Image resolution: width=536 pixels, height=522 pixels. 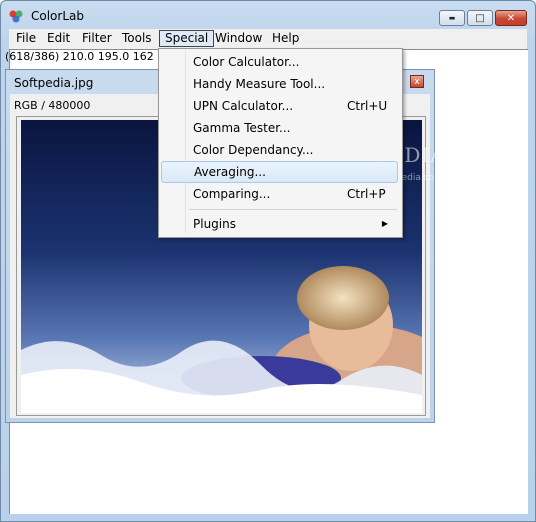 I want to click on image-window-title: Softpedia.jpg, so click(x=53, y=83).